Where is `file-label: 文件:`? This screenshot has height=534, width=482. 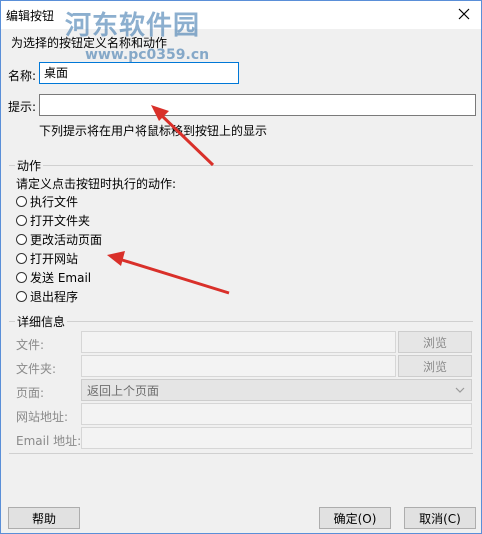 file-label: 文件: is located at coordinates (30, 345).